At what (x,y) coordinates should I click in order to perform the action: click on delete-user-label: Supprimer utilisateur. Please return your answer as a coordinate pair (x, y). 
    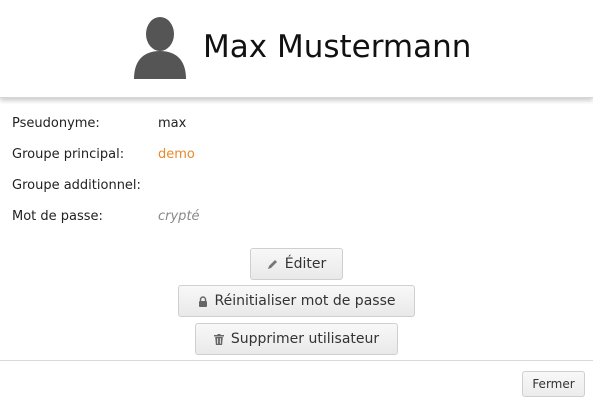
    Looking at the image, I should click on (305, 339).